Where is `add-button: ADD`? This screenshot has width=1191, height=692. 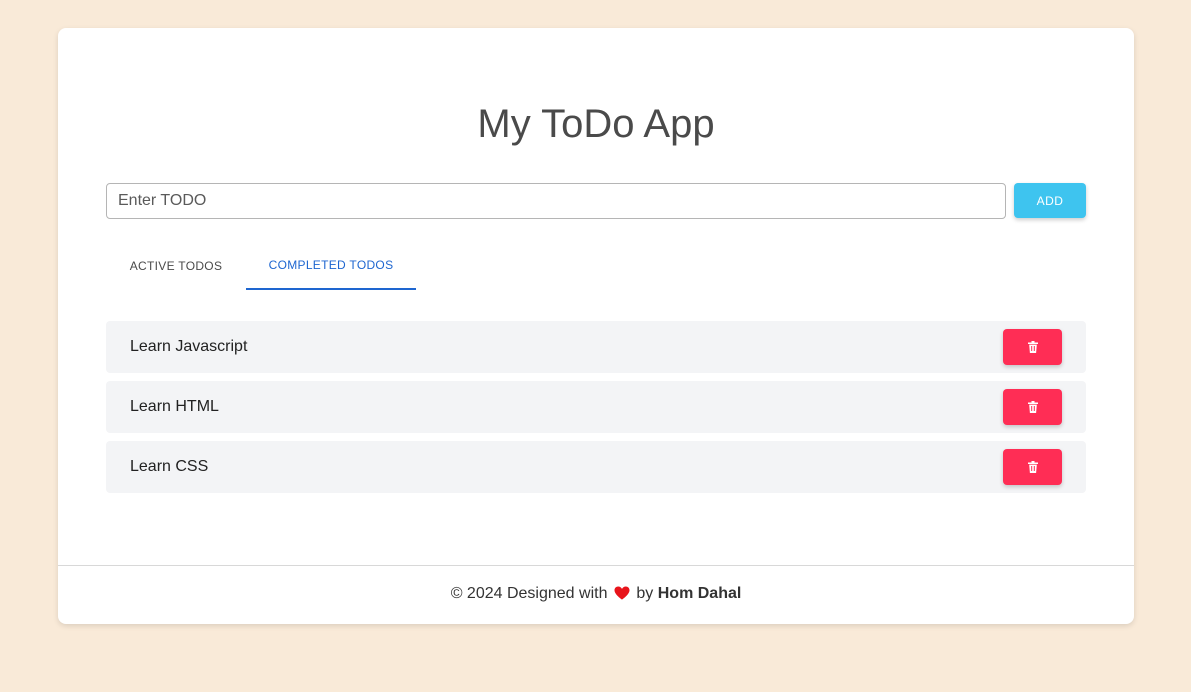
add-button: ADD is located at coordinates (1050, 200).